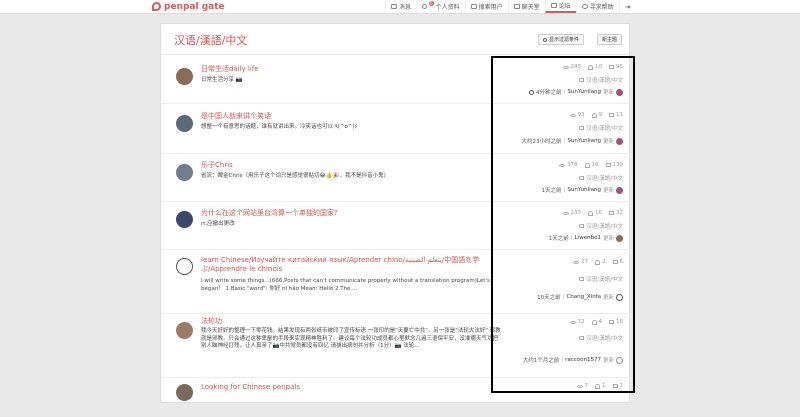 The height and width of the screenshot is (417, 800). What do you see at coordinates (551, 191) in the screenshot?
I see `last-time: 1天之前` at bounding box center [551, 191].